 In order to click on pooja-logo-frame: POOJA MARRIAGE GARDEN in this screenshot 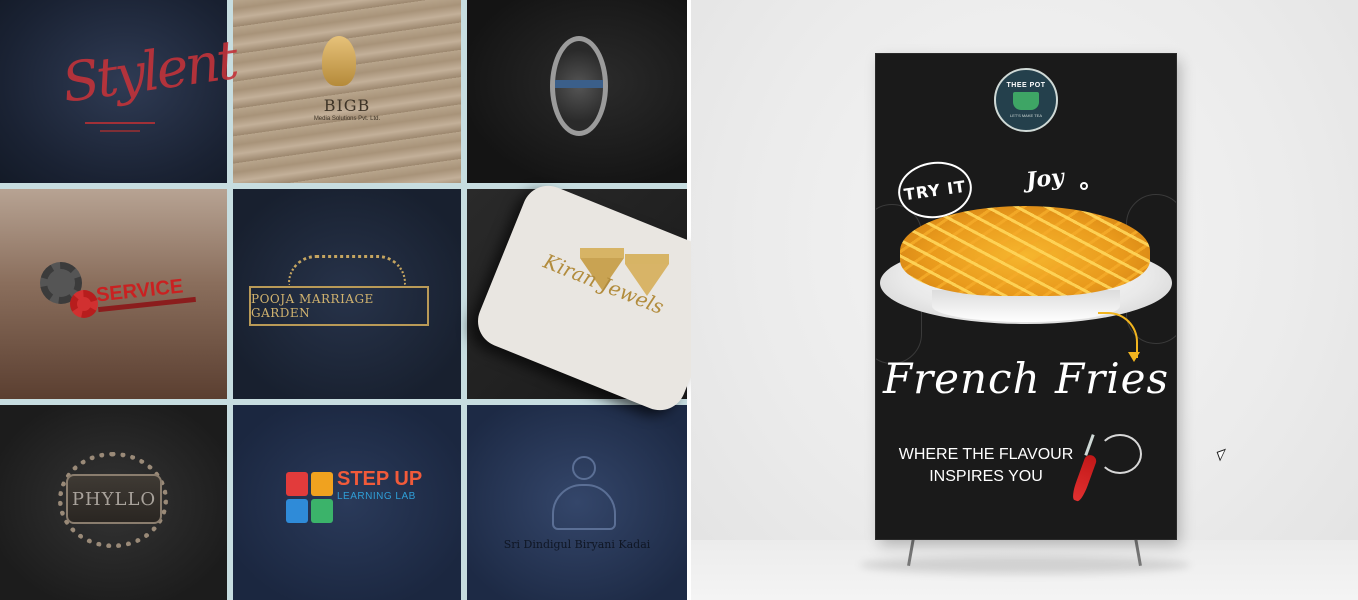, I will do `click(339, 306)`.